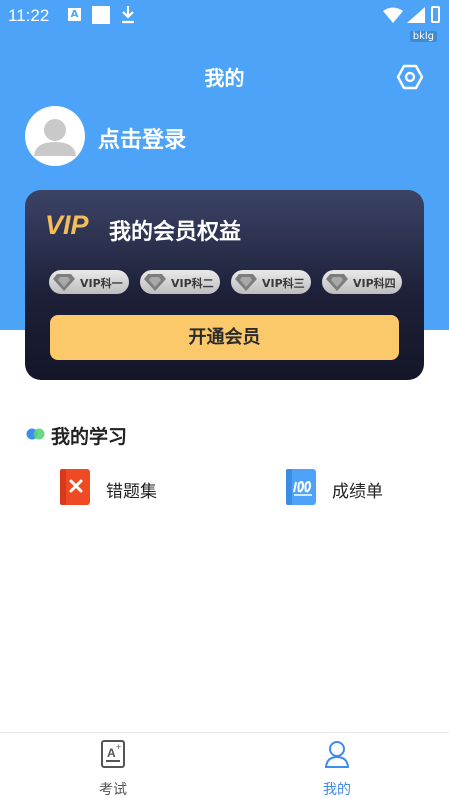  Describe the element at coordinates (35, 434) in the screenshot. I see `section-dots-icon` at that location.